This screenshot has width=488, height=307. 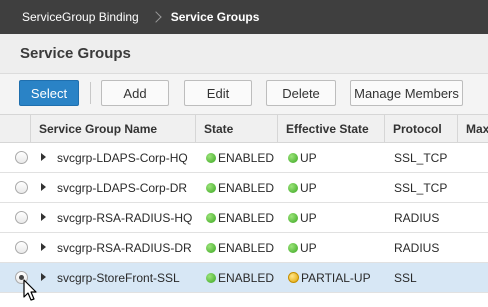 I want to click on column-header-state: State, so click(x=237, y=128).